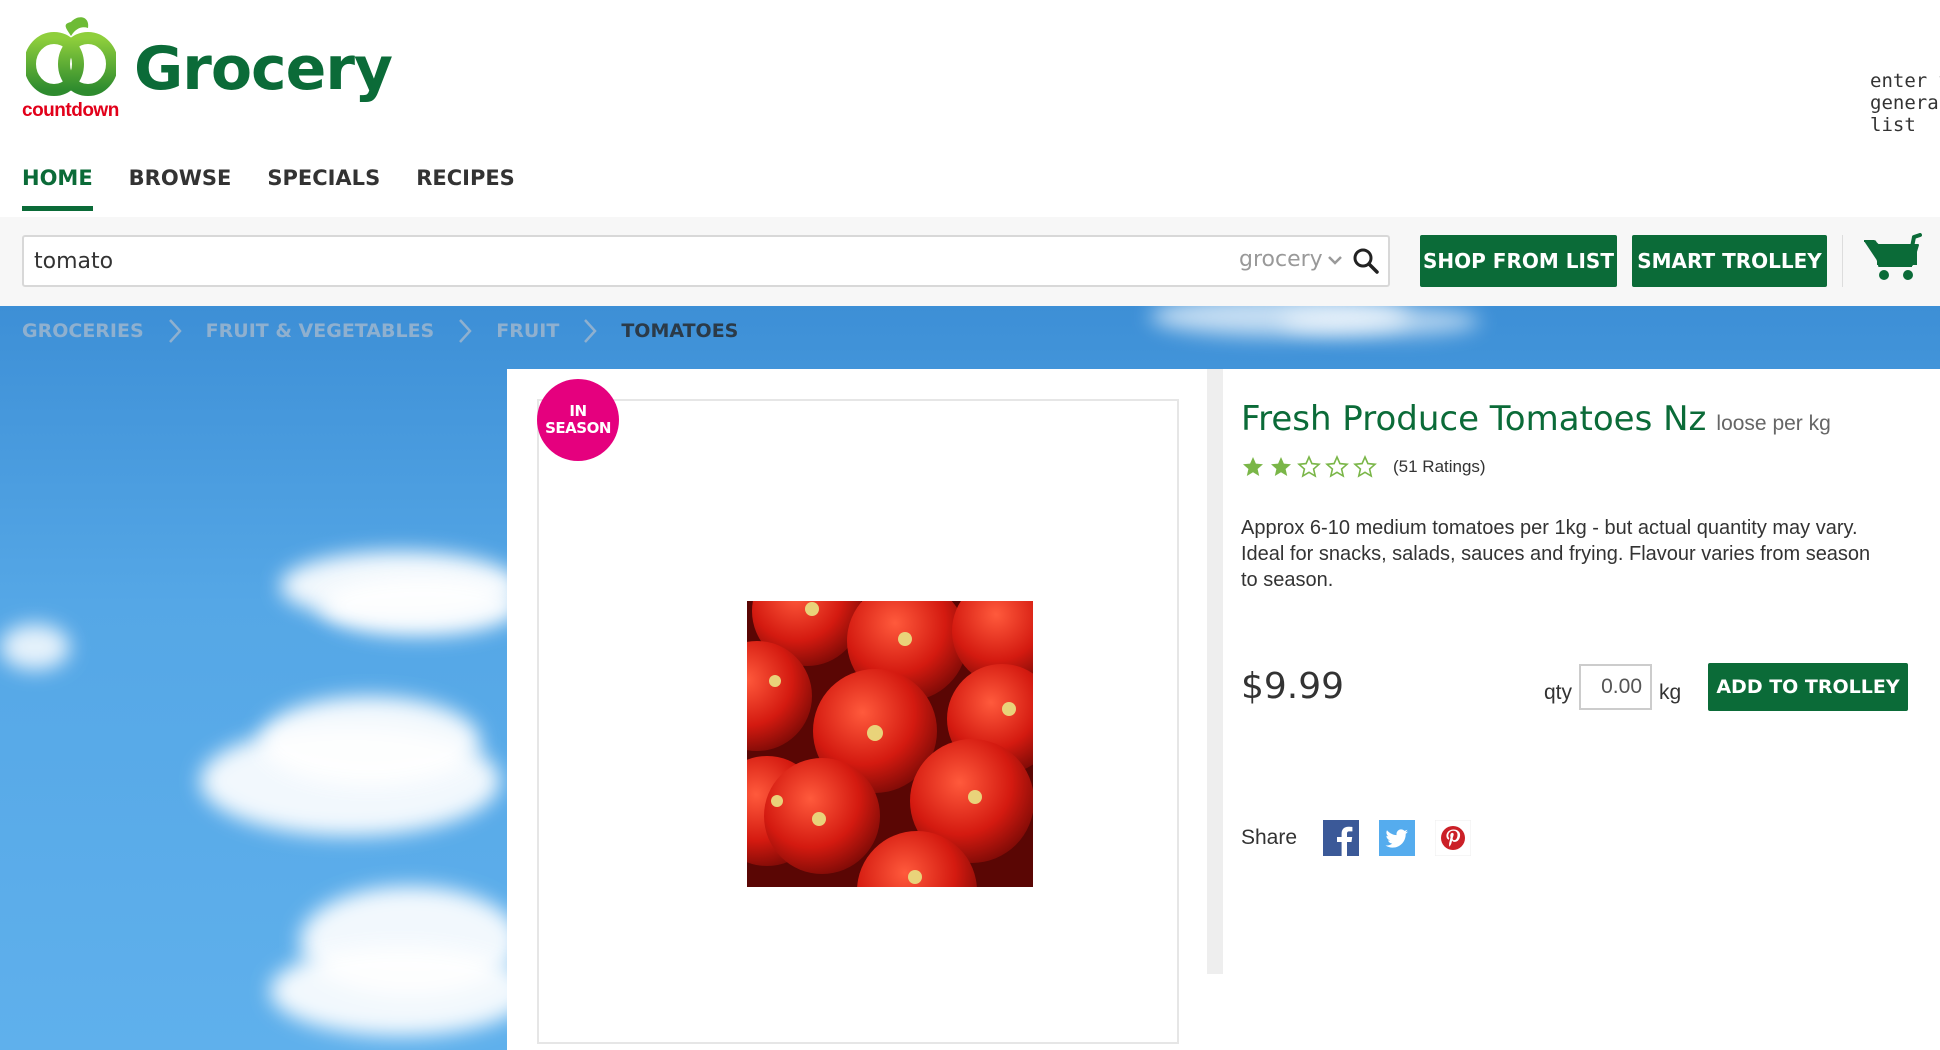 This screenshot has width=1940, height=1050. What do you see at coordinates (578, 428) in the screenshot?
I see `badge-line: SEASON` at bounding box center [578, 428].